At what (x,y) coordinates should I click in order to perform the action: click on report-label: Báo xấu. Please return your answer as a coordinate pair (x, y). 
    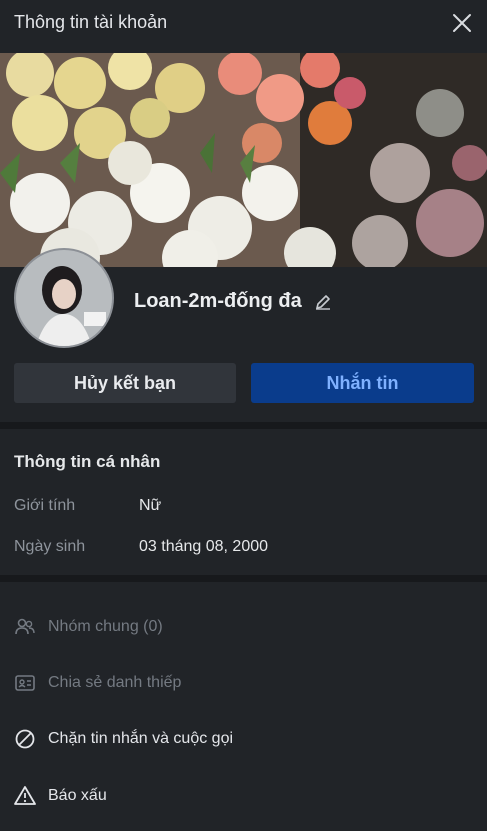
    Looking at the image, I should click on (77, 795).